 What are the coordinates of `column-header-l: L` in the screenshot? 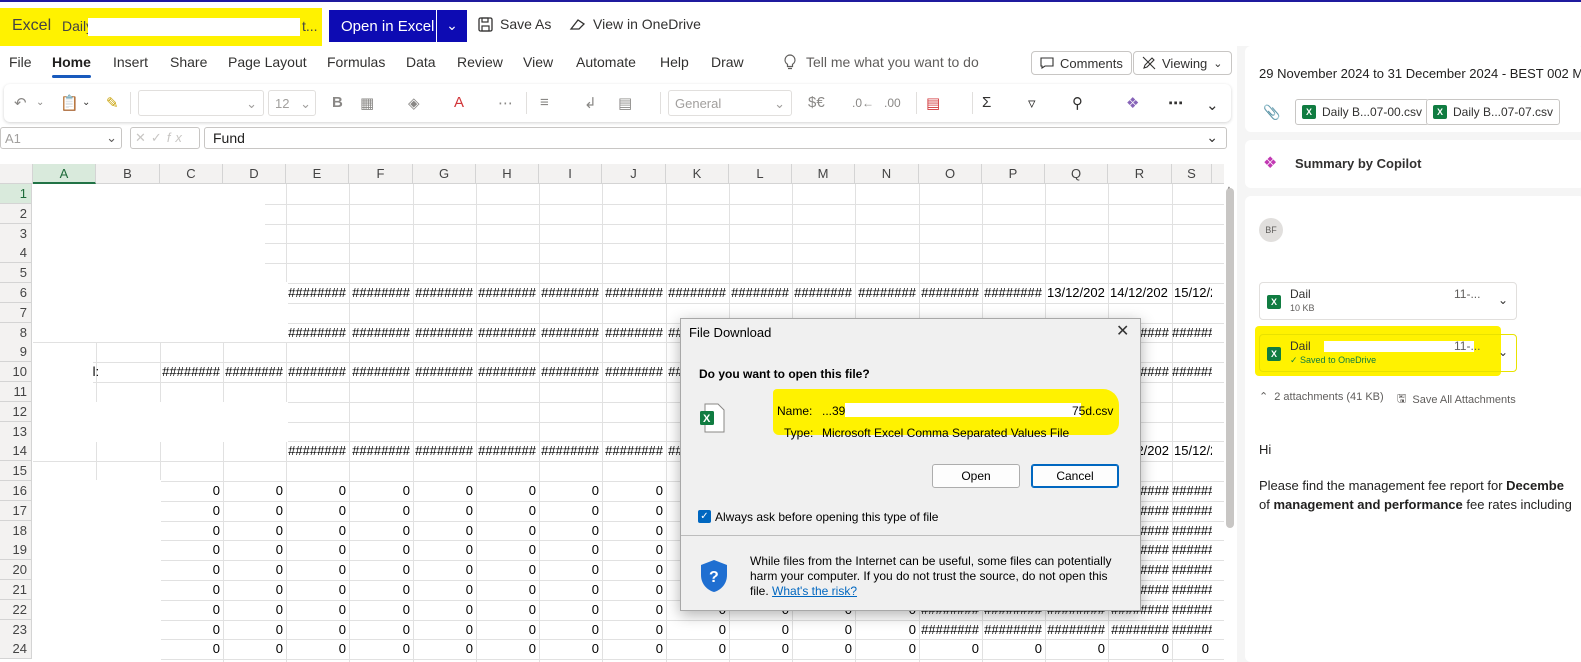 It's located at (760, 174).